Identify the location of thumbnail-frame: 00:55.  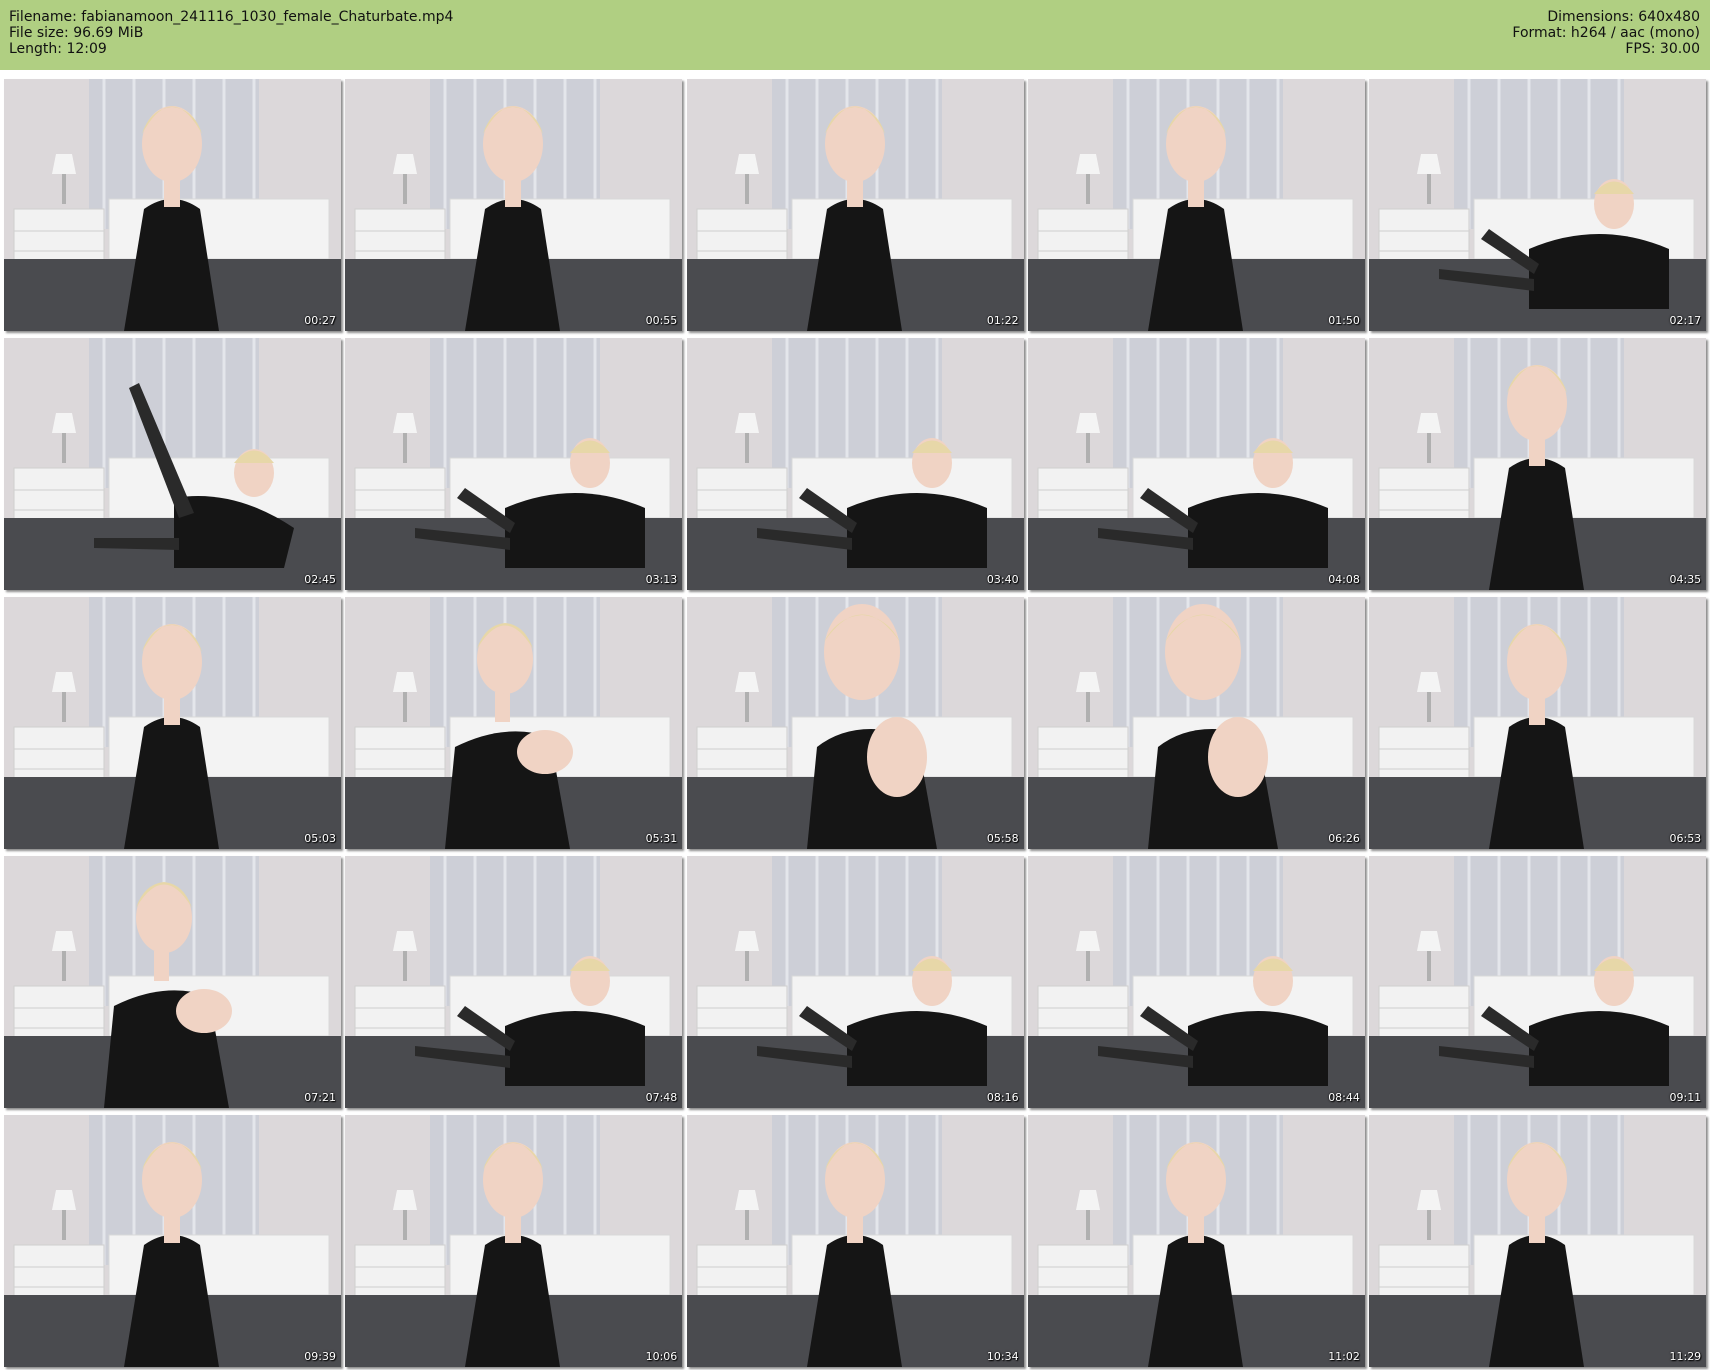
(514, 205).